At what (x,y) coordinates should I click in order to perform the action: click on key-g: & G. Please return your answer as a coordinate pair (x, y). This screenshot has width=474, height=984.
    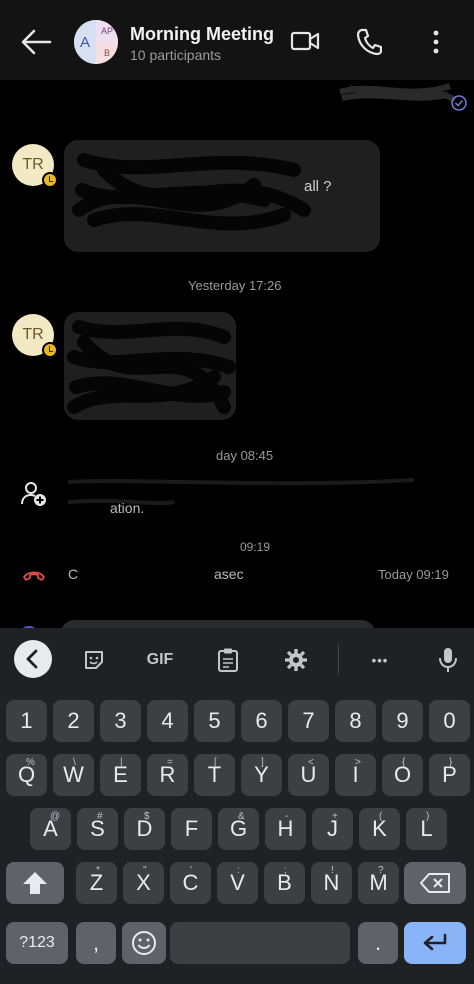
    Looking at the image, I should click on (238, 829).